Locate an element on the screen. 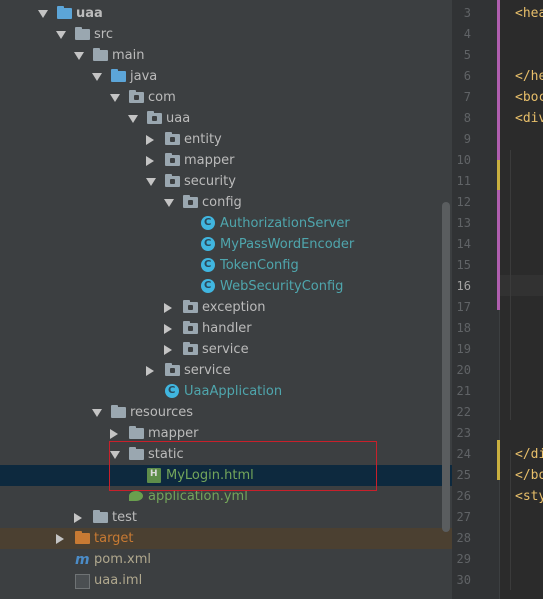 Image resolution: width=543 pixels, height=599 pixels. code-line: <boc is located at coordinates (529, 97).